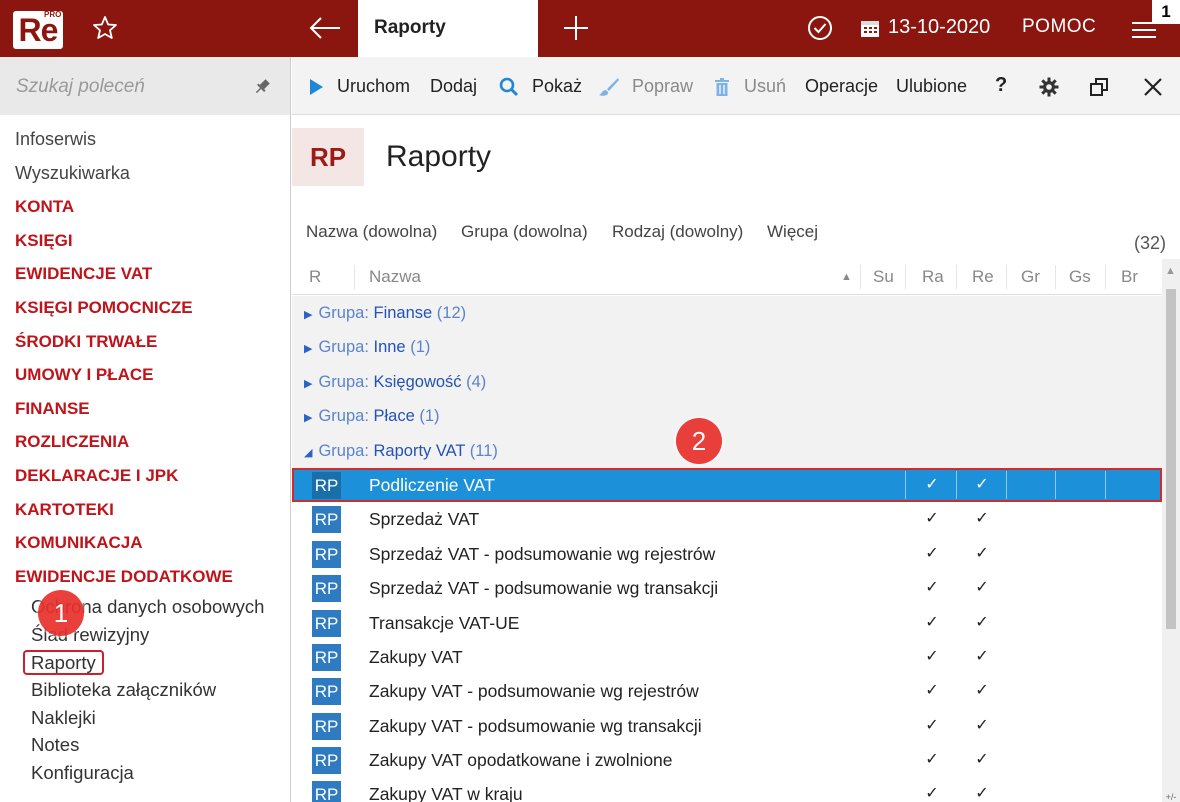 Image resolution: width=1180 pixels, height=802 pixels. What do you see at coordinates (1153, 87) in the screenshot?
I see `close-icon` at bounding box center [1153, 87].